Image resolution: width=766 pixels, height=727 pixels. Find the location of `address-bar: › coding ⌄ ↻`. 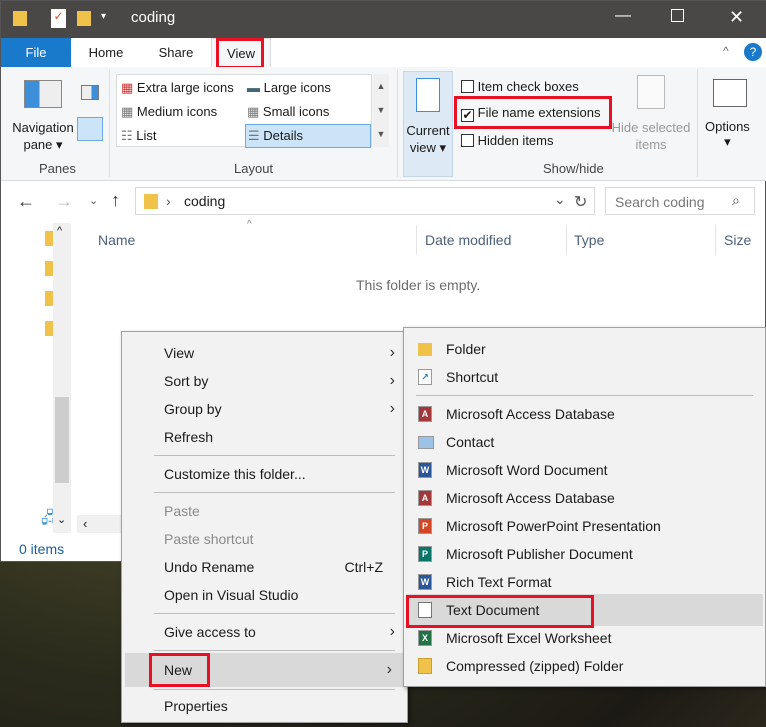

address-bar: › coding ⌄ ↻ is located at coordinates (365, 201).